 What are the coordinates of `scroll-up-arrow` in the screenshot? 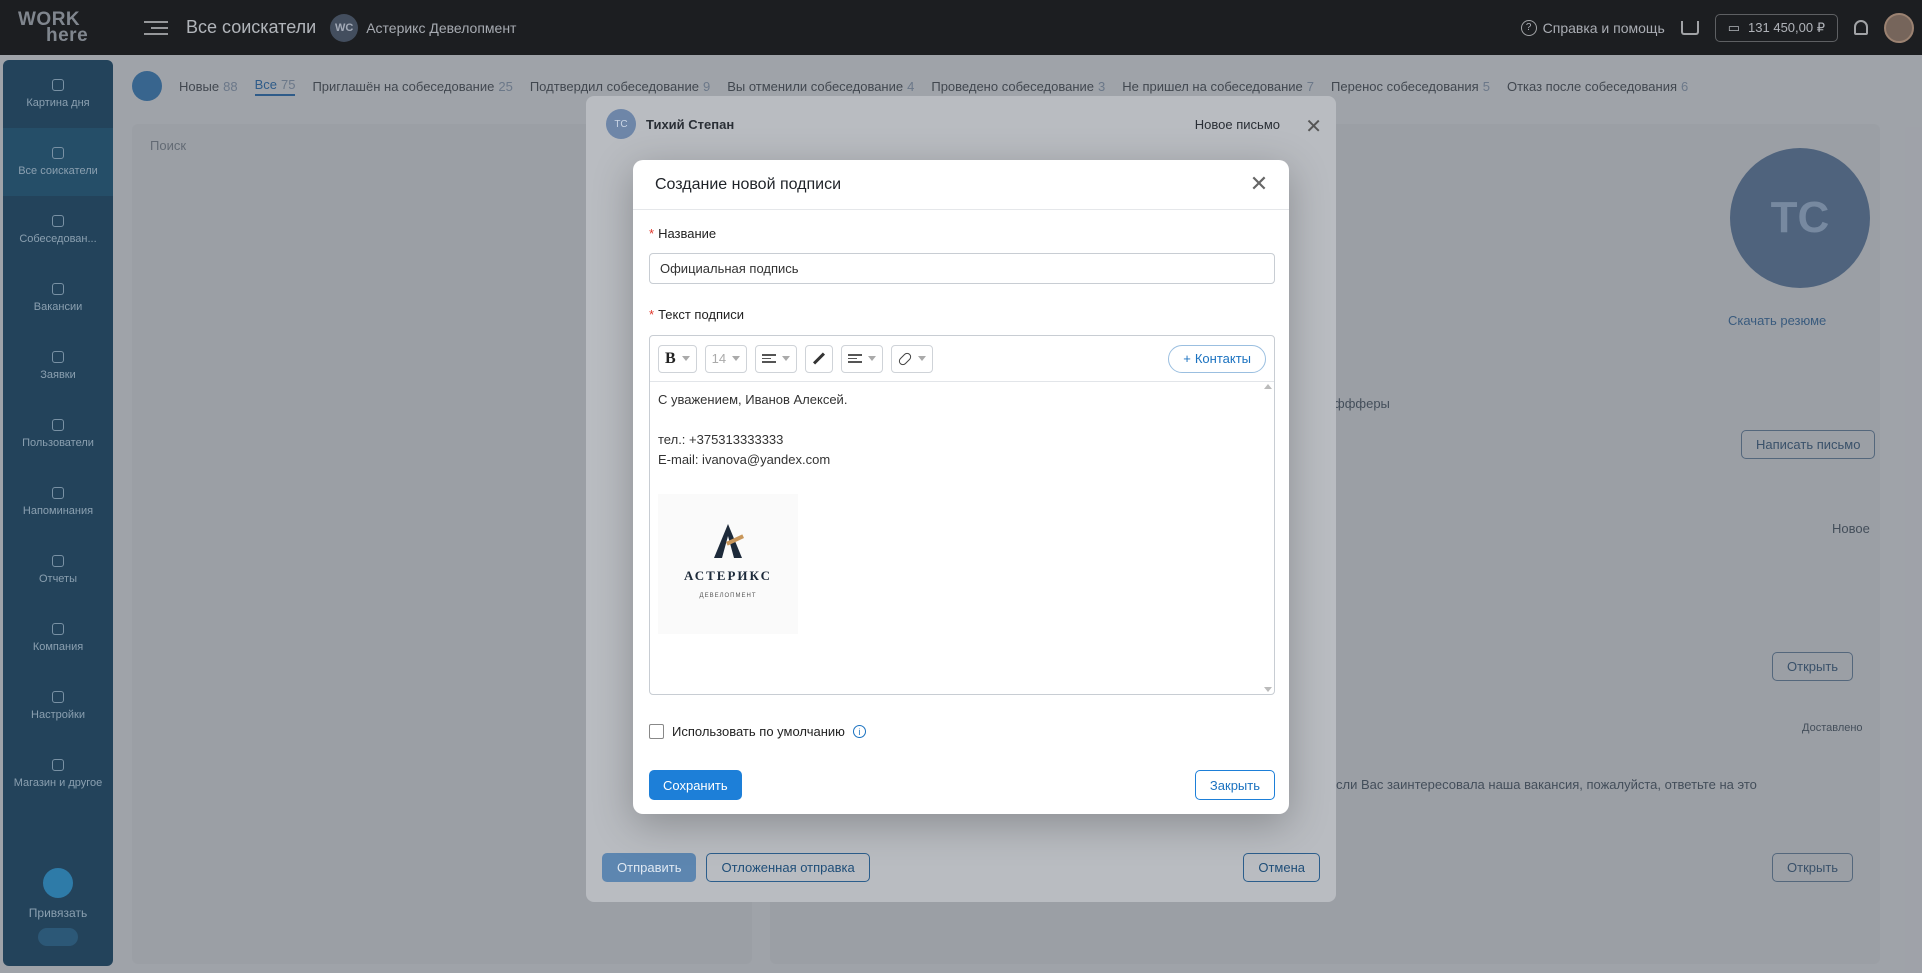 It's located at (1268, 386).